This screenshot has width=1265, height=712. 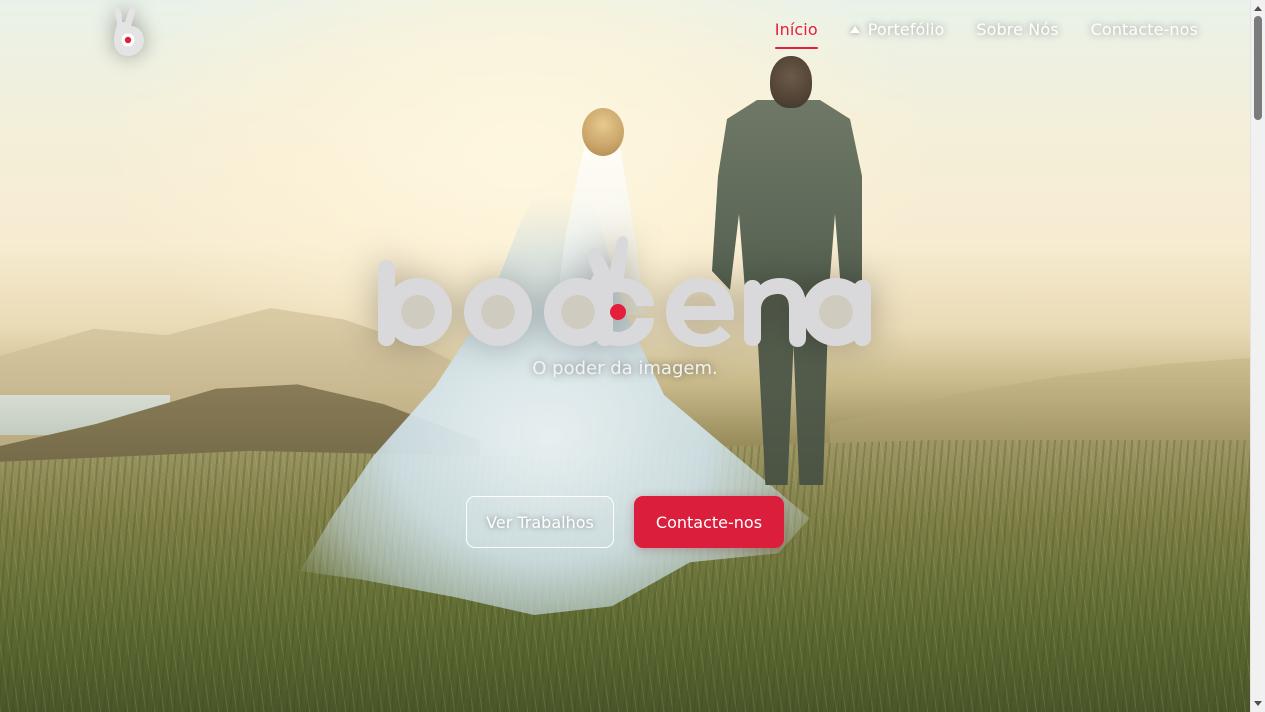 What do you see at coordinates (603, 132) in the screenshot?
I see `bride-head` at bounding box center [603, 132].